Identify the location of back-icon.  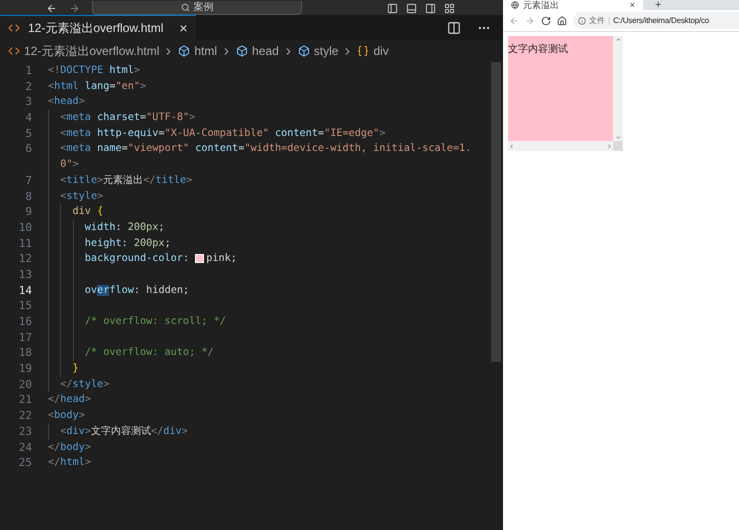
(51, 8).